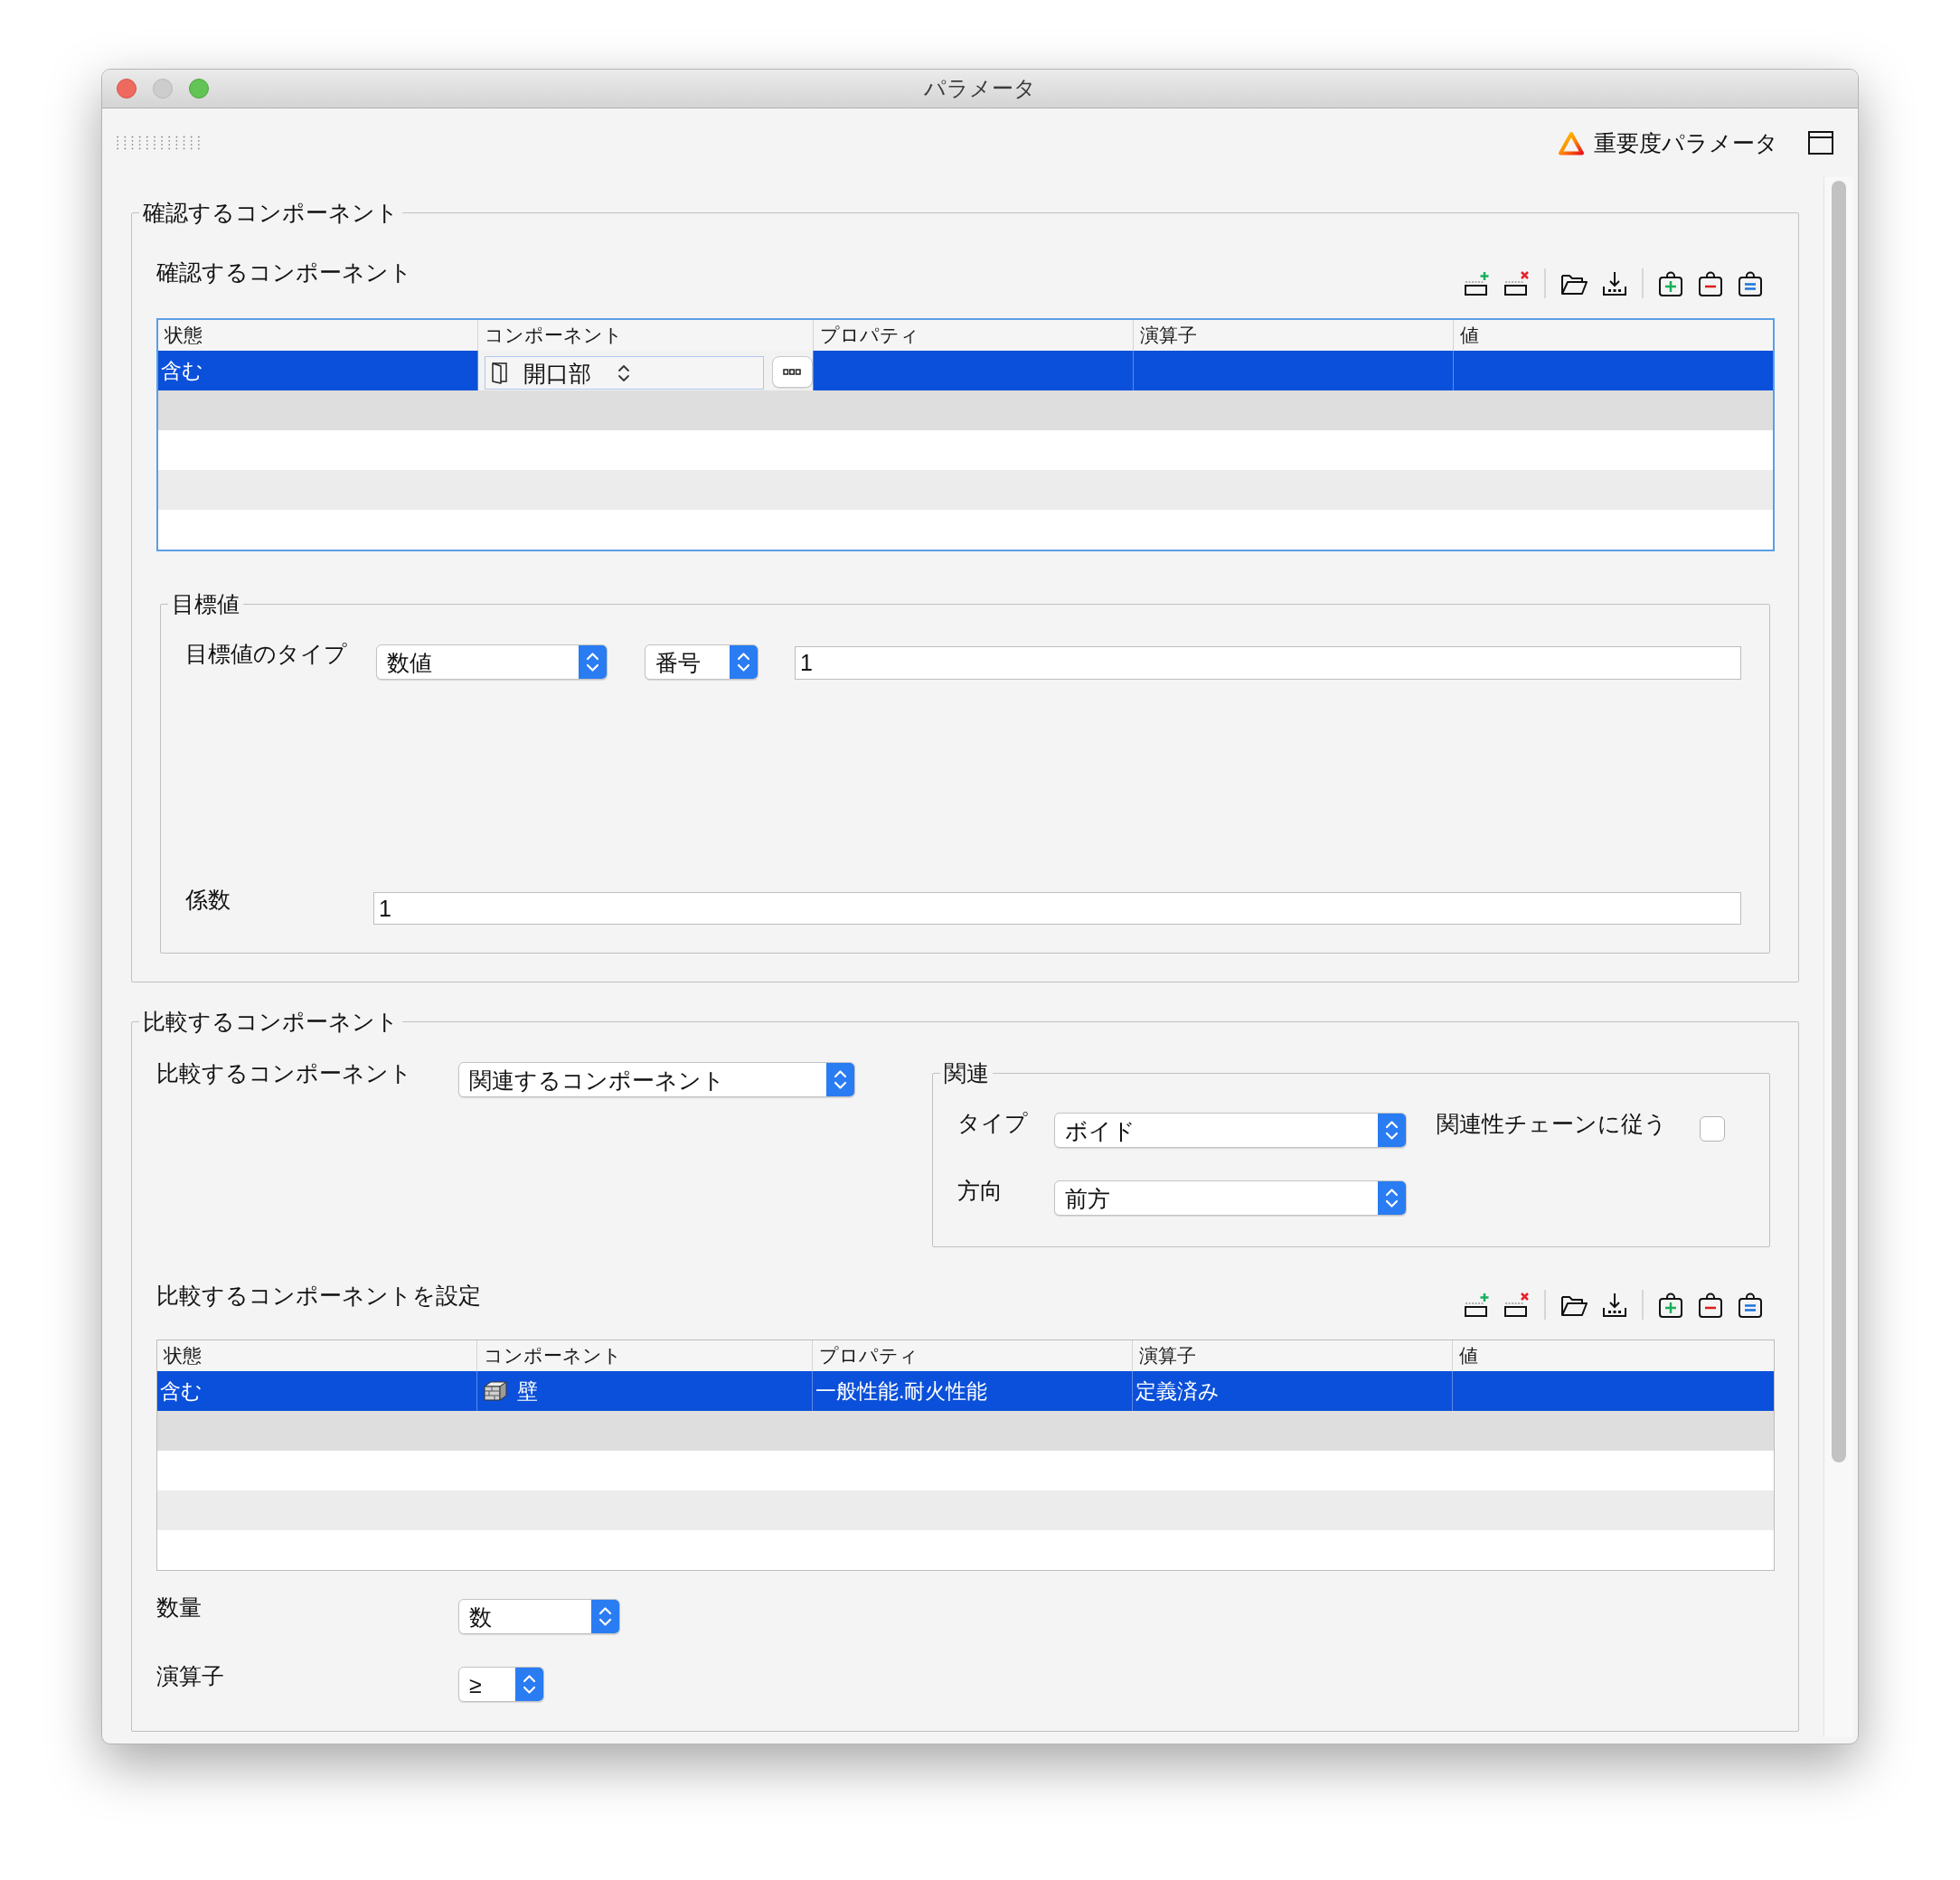  I want to click on table-cell-text: 壁, so click(527, 1391).